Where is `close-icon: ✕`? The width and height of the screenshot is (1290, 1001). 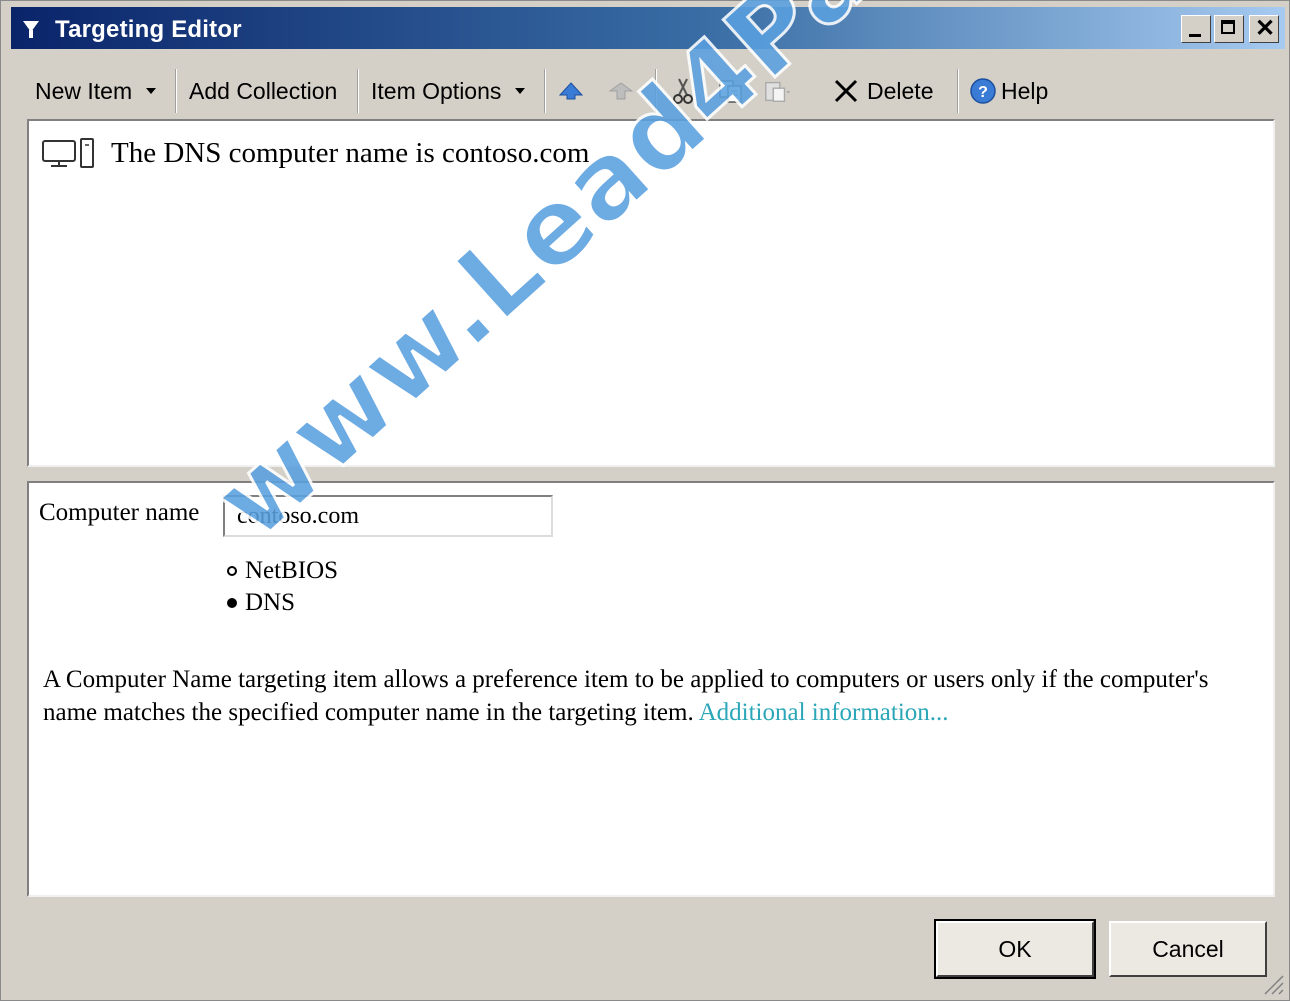 close-icon: ✕ is located at coordinates (1265, 28).